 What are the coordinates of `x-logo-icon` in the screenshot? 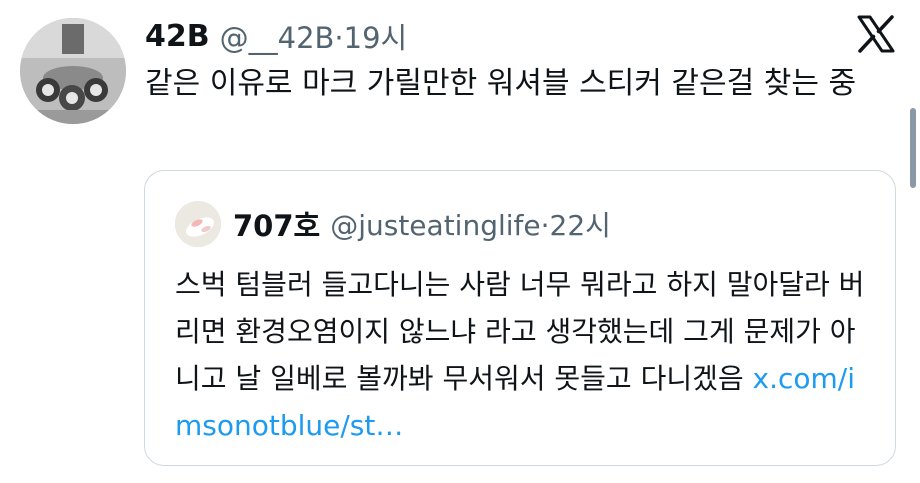 It's located at (876, 34).